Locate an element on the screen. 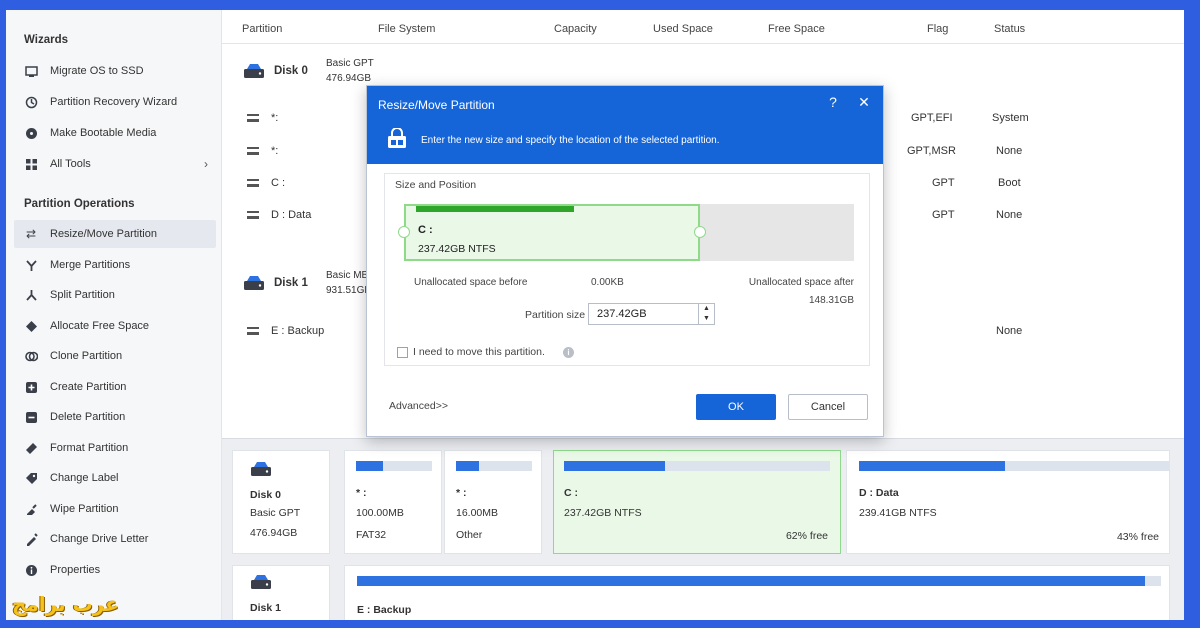  map-partition-free: 62% free is located at coordinates (806, 536).